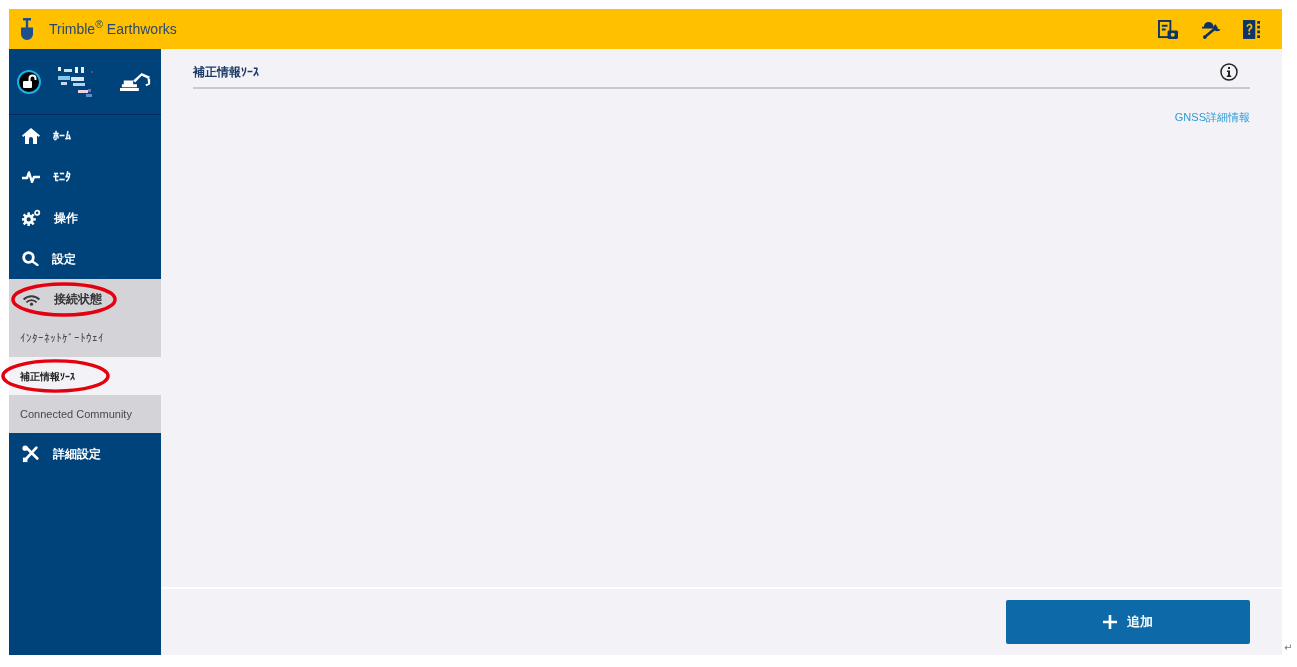  I want to click on plus-icon, so click(1110, 622).